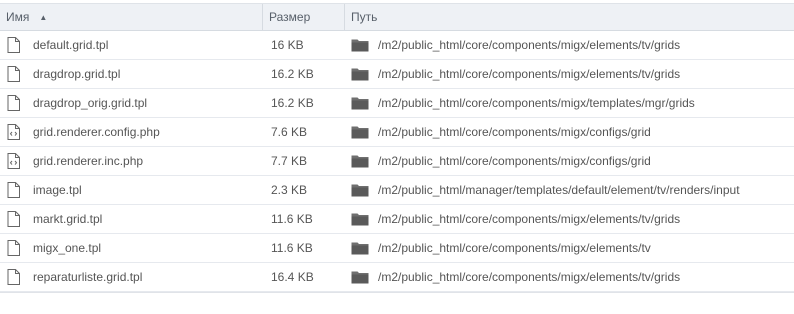 The height and width of the screenshot is (314, 794). What do you see at coordinates (88, 161) in the screenshot?
I see `file-name: grid.renderer.inc.php` at bounding box center [88, 161].